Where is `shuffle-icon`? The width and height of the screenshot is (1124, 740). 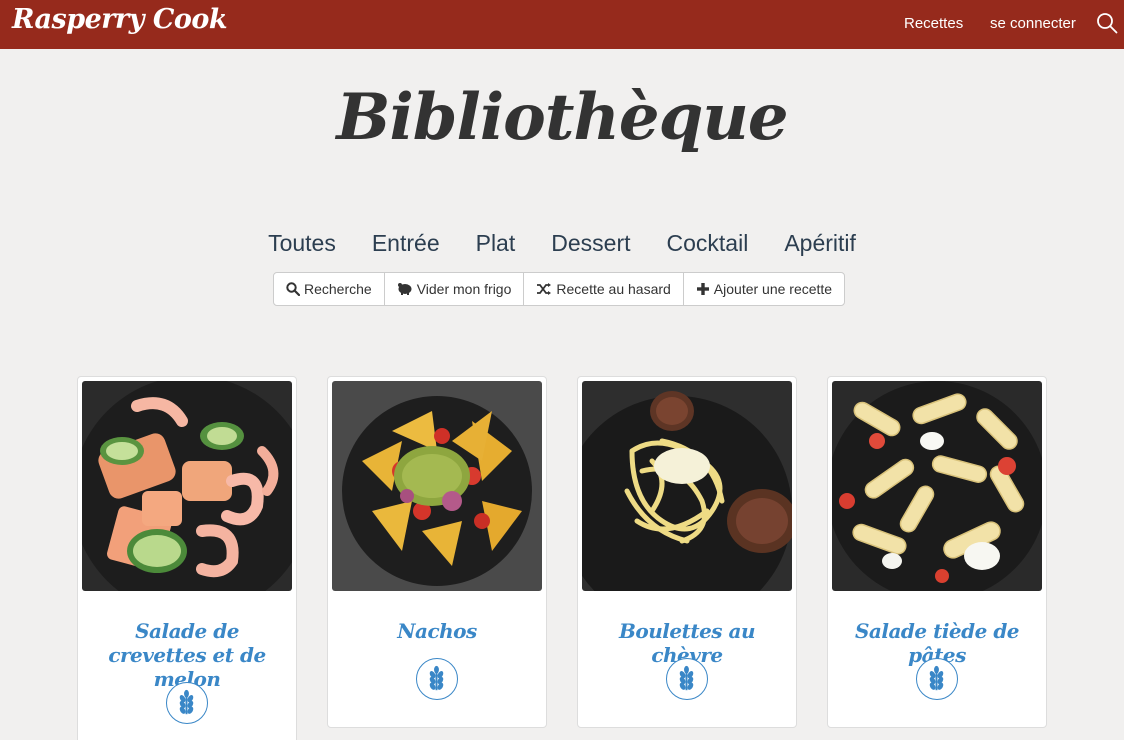
shuffle-icon is located at coordinates (544, 289).